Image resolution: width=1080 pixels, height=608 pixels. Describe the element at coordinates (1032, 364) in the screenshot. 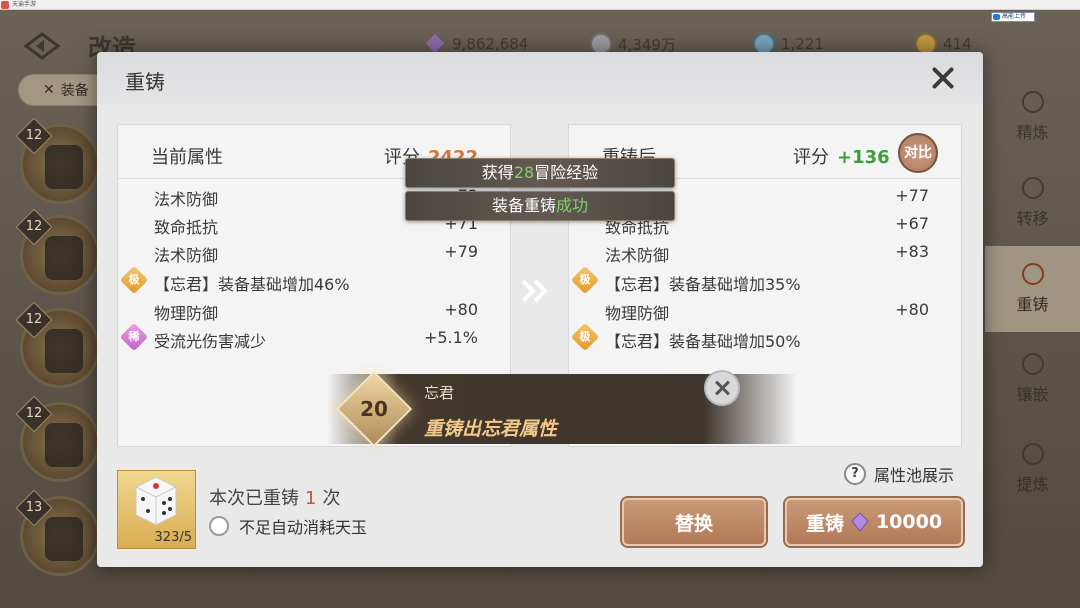

I see `inlay-icon` at that location.